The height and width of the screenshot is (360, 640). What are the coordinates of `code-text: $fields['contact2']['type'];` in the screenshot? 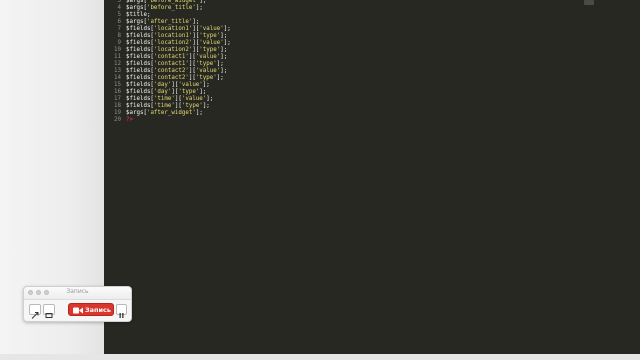 It's located at (175, 78).